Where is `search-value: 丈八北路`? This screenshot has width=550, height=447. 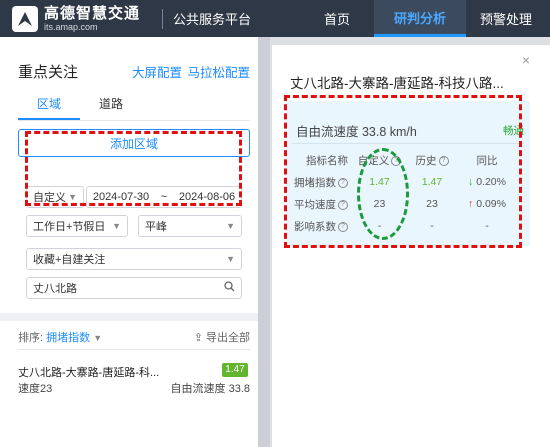
search-value: 丈八北路 is located at coordinates (55, 289).